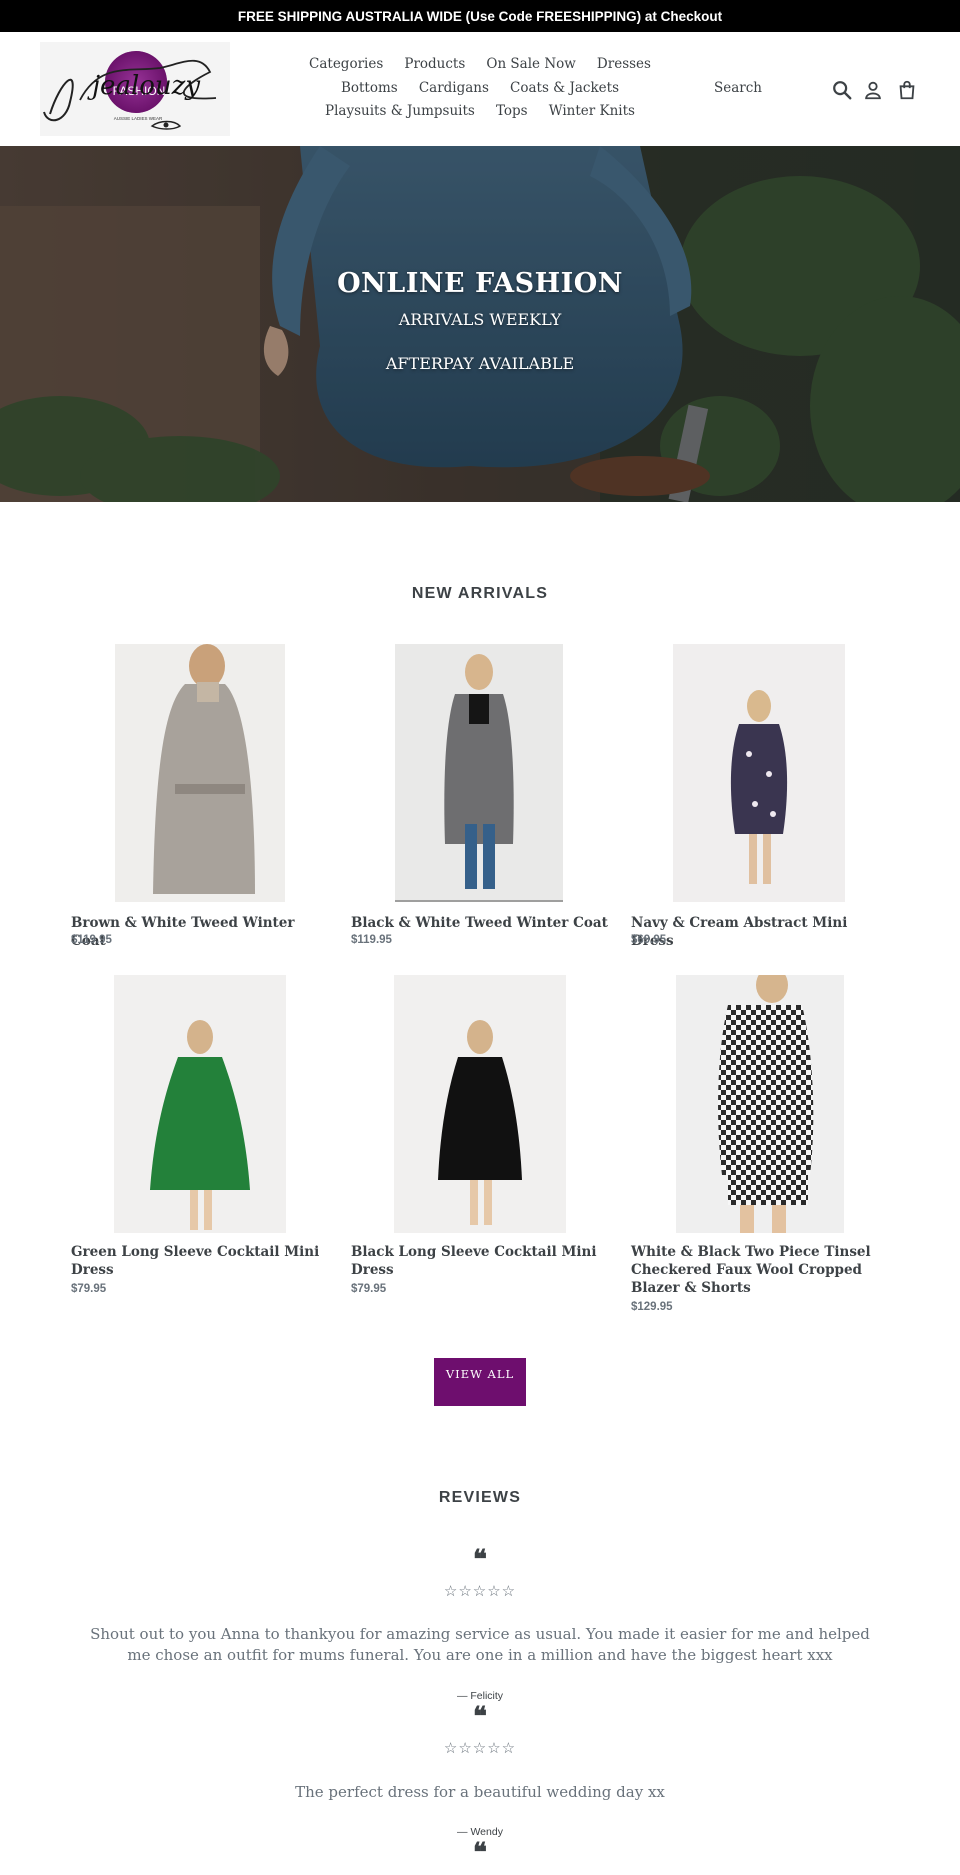 The width and height of the screenshot is (960, 1875). I want to click on hero-title: ONLINE FASHION, so click(480, 283).